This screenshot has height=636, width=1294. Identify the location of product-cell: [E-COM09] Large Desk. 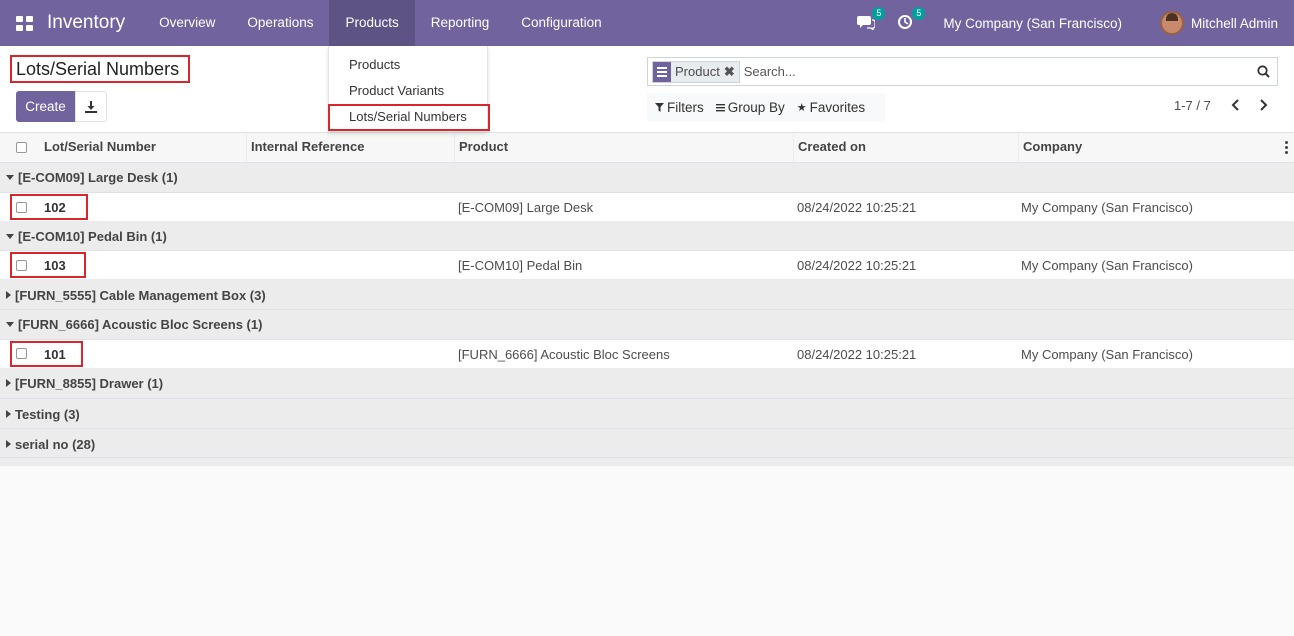
(526, 207).